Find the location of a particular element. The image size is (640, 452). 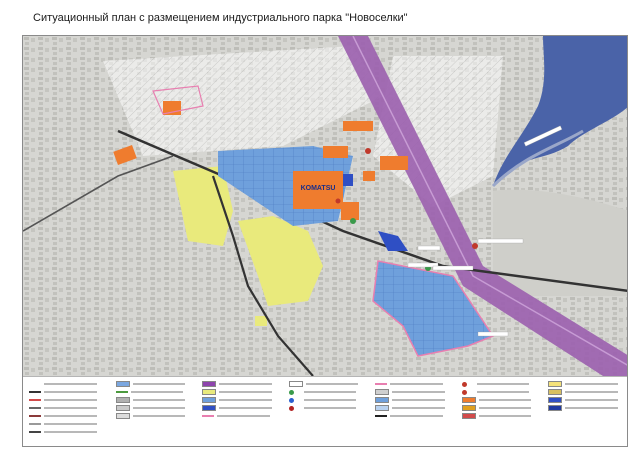

map-legend is located at coordinates (325, 411).